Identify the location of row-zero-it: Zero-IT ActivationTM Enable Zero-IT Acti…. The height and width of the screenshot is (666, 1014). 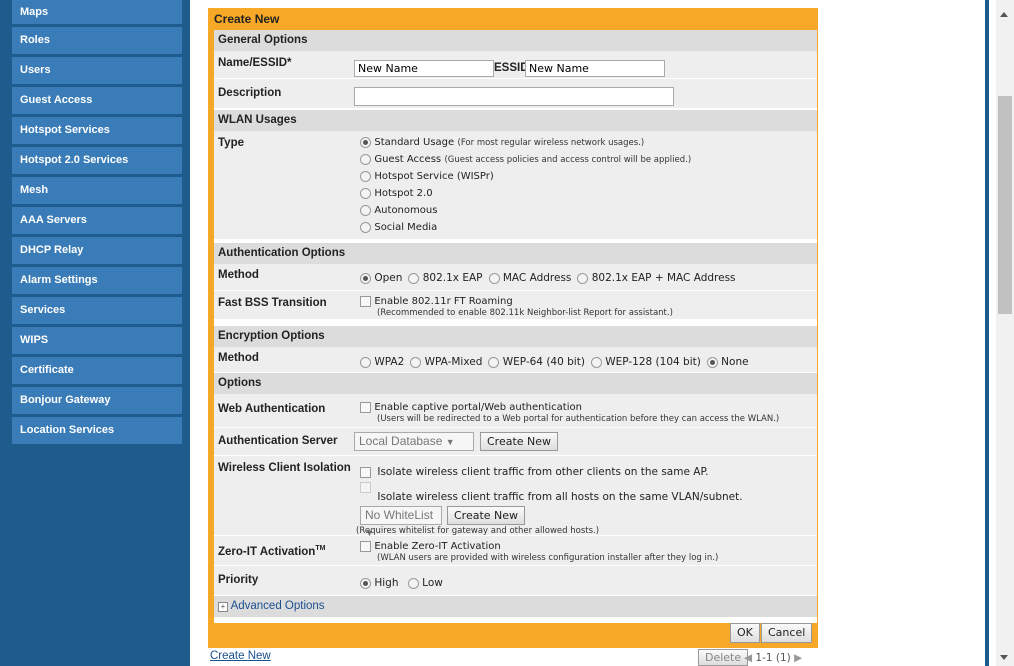
(515, 551).